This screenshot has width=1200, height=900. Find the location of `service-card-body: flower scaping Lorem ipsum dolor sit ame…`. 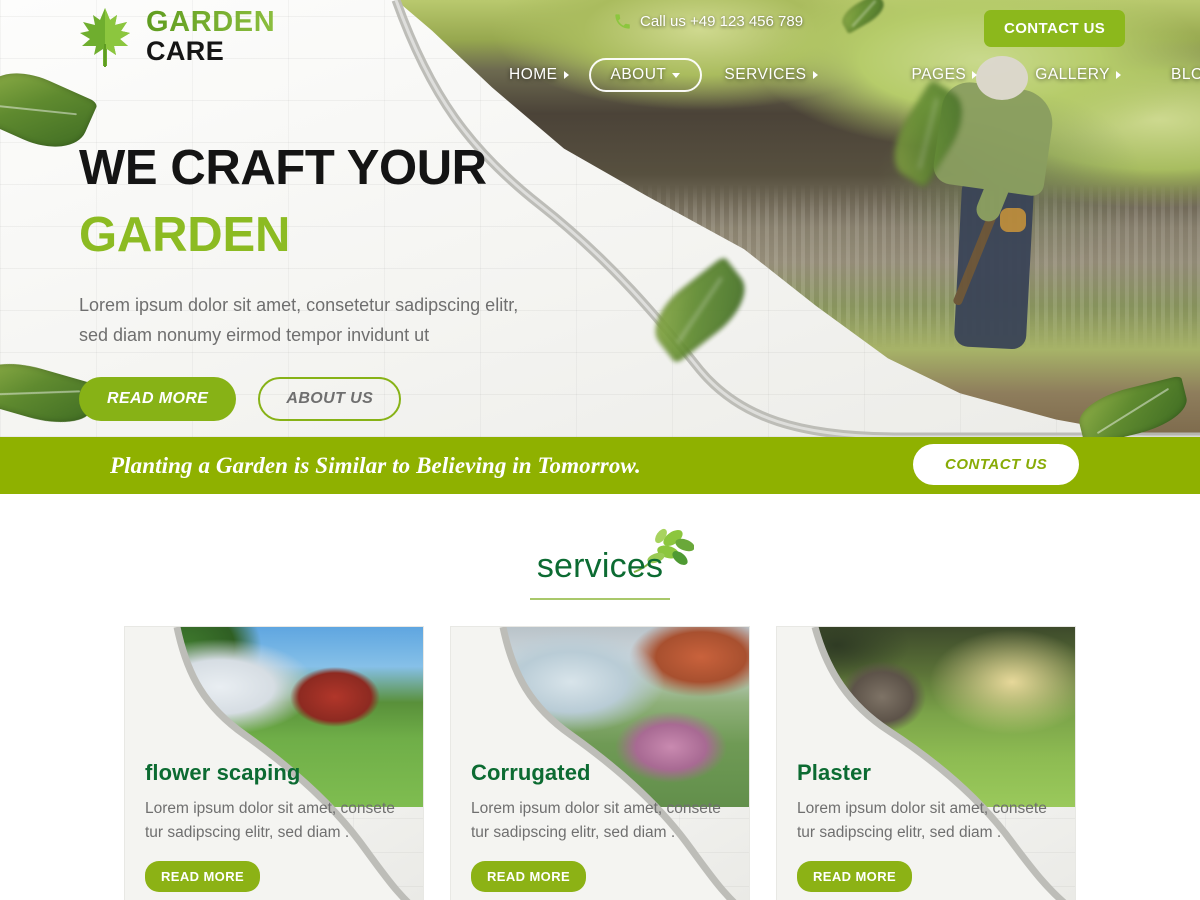

service-card-body: flower scaping Lorem ipsum dolor sit ame… is located at coordinates (270, 826).